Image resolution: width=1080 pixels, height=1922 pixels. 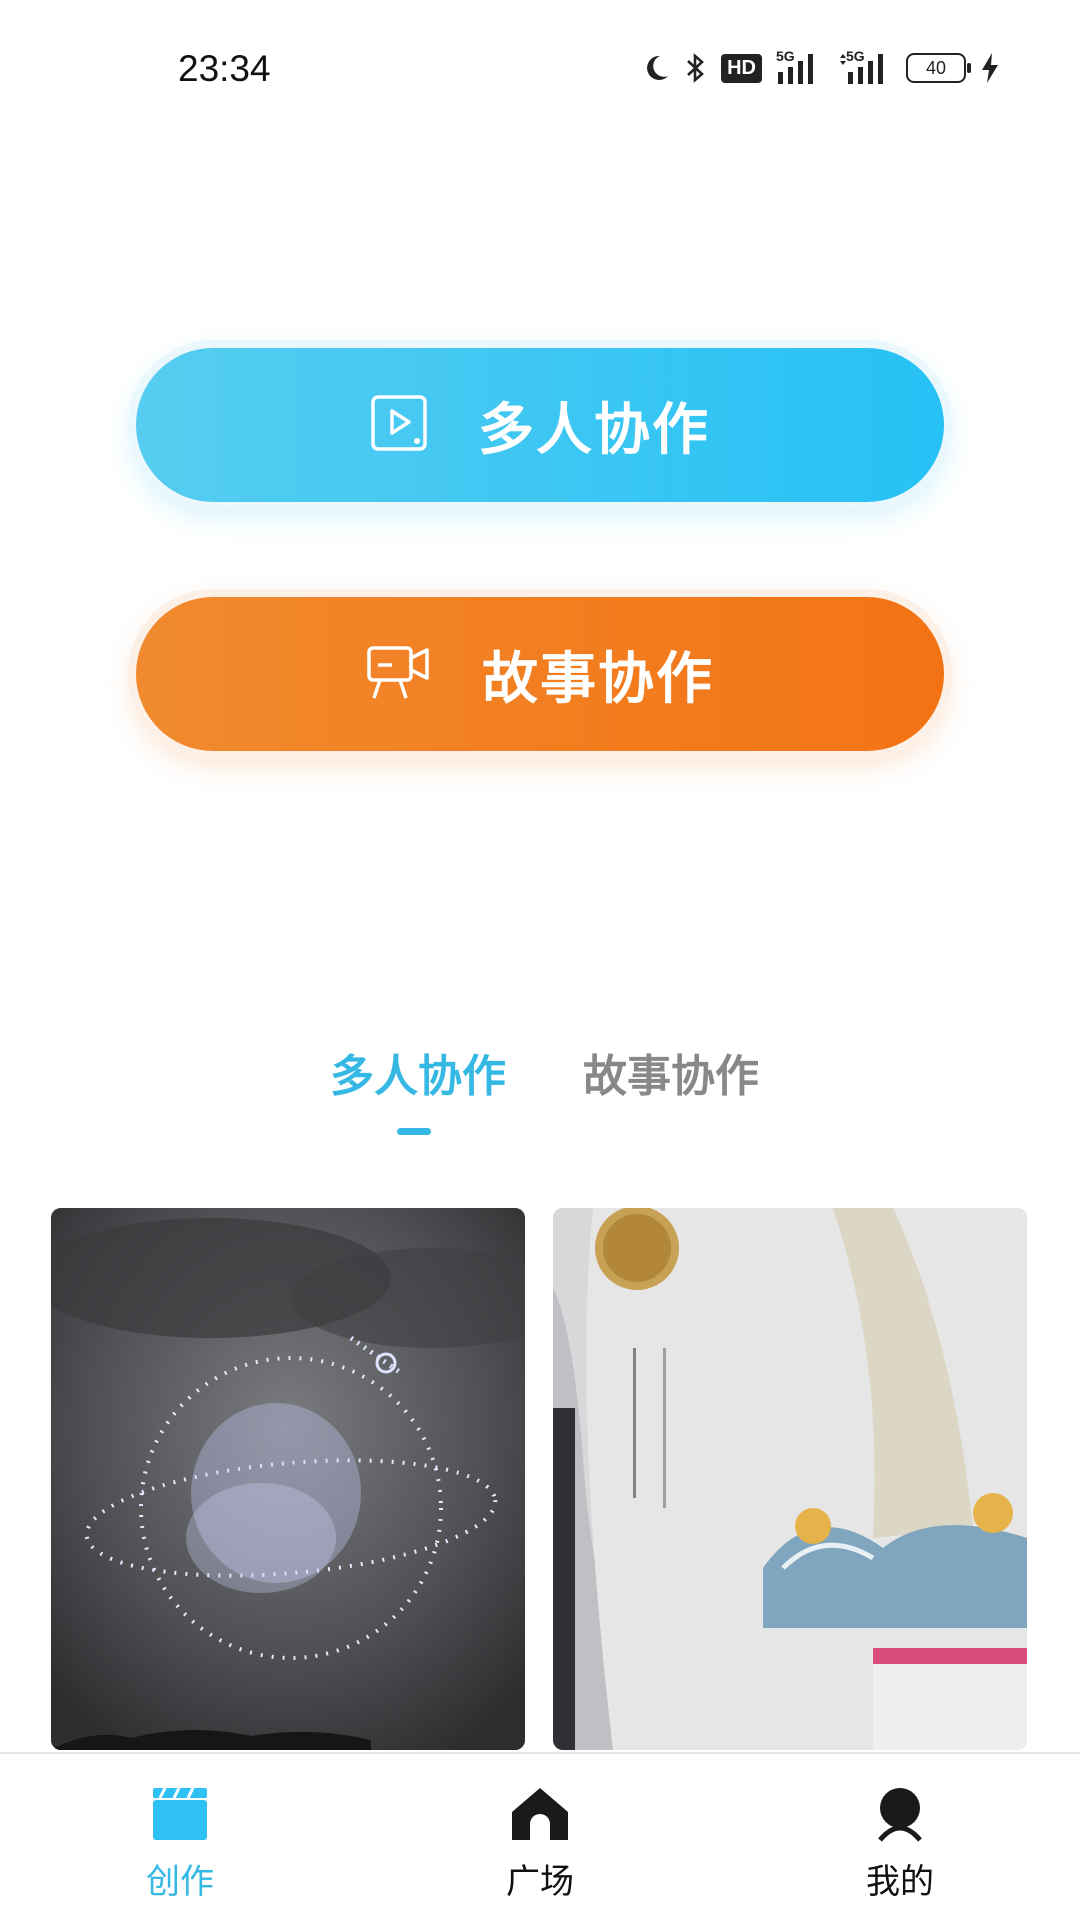 I want to click on nav-item-create: 创作, so click(x=180, y=1842).